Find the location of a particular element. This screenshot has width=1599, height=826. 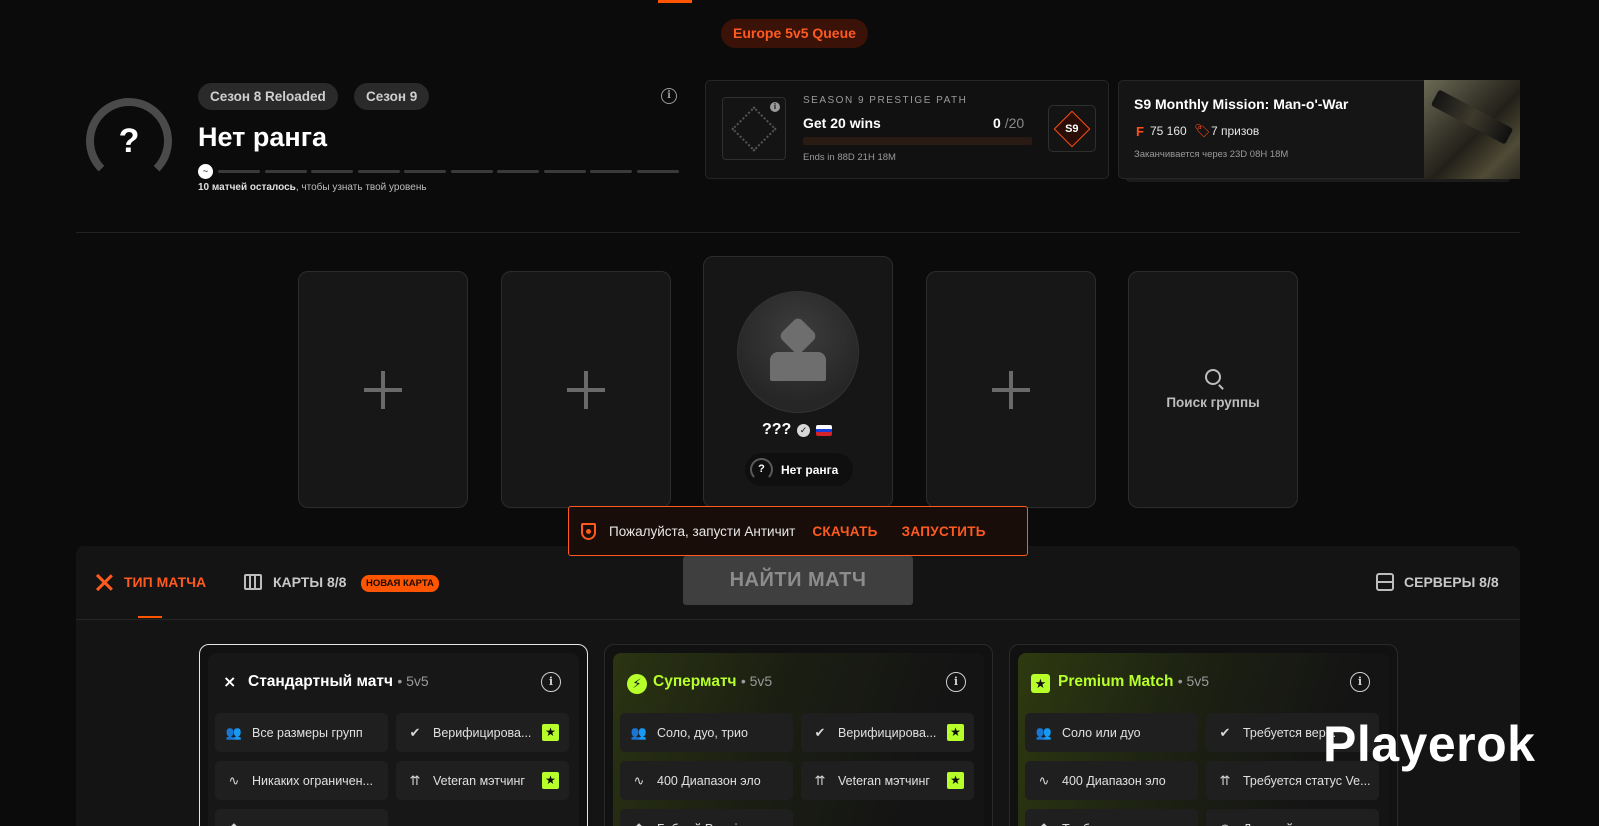

download-anticheat-link: СКАЧАТЬ is located at coordinates (844, 531).